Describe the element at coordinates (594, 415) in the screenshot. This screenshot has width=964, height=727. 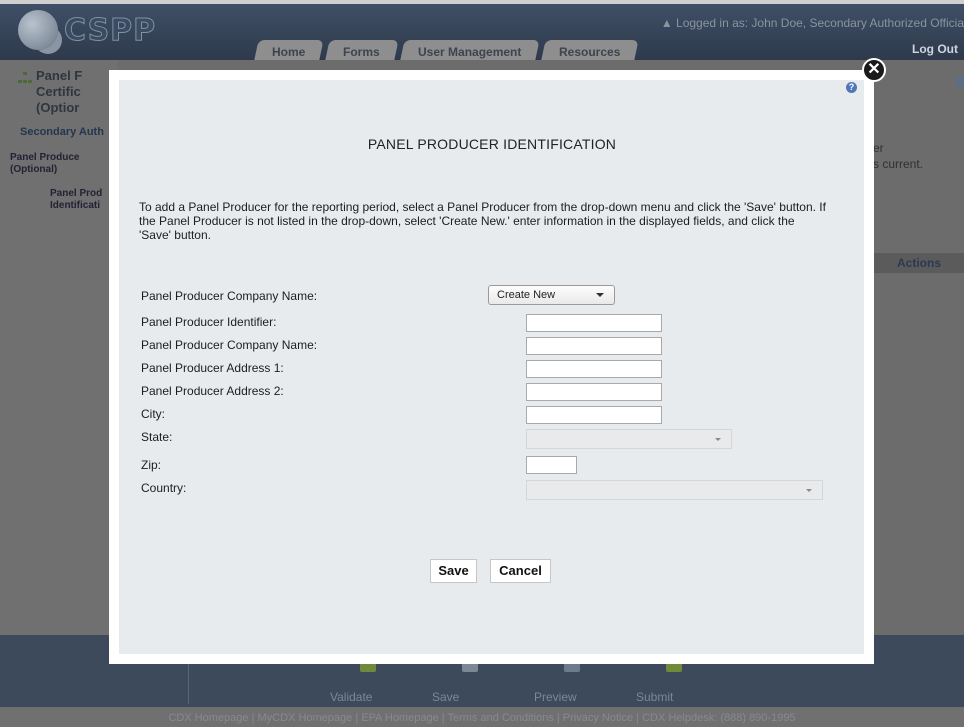
I see `city-input` at that location.